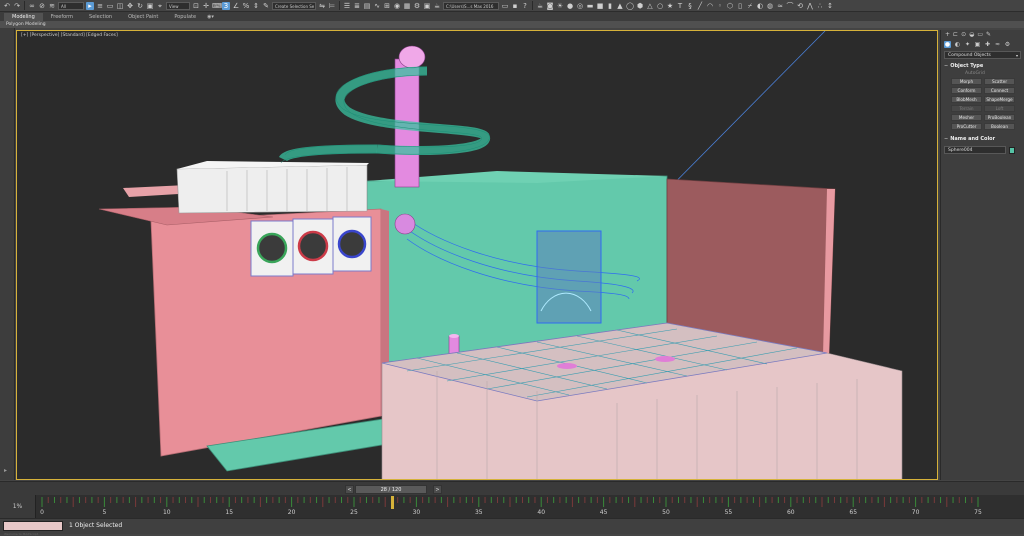 The width and height of the screenshot is (1024, 536). What do you see at coordinates (987, 44) in the screenshot?
I see `helpers-icon: ✚` at bounding box center [987, 44].